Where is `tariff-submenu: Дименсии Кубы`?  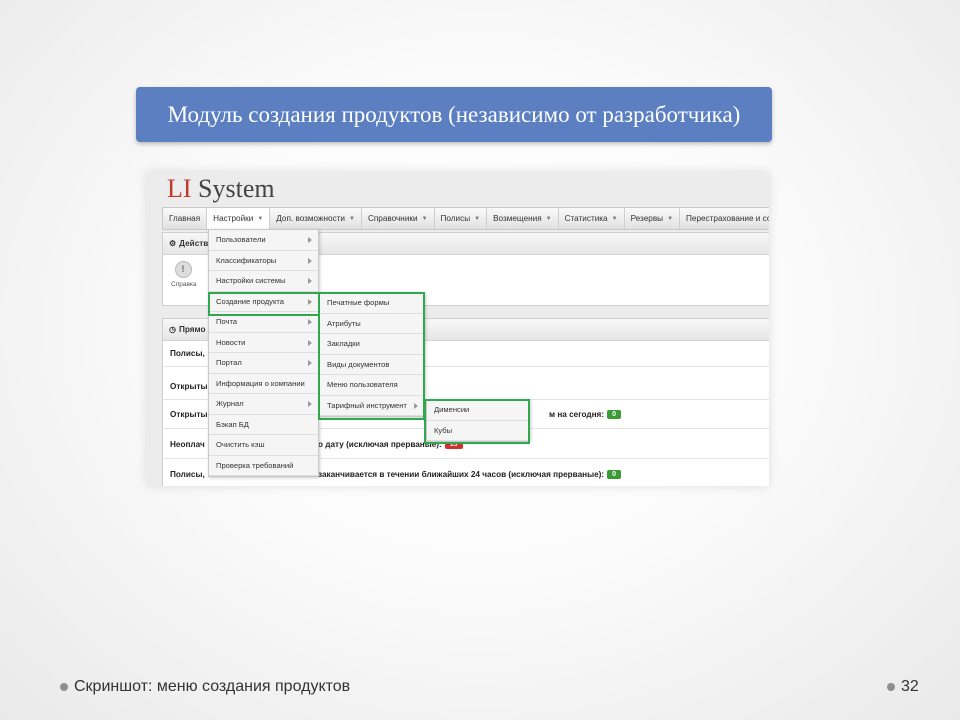 tariff-submenu: Дименсии Кубы is located at coordinates (478, 420).